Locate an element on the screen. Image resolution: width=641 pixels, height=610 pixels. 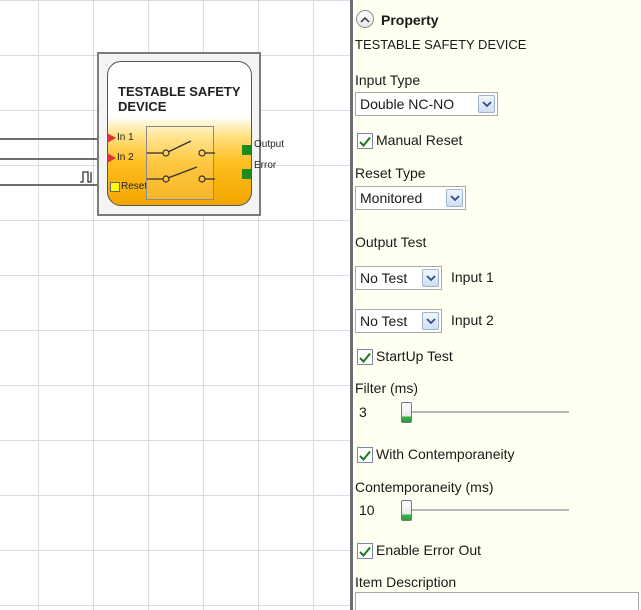
filter-slider-track is located at coordinates (485, 412).